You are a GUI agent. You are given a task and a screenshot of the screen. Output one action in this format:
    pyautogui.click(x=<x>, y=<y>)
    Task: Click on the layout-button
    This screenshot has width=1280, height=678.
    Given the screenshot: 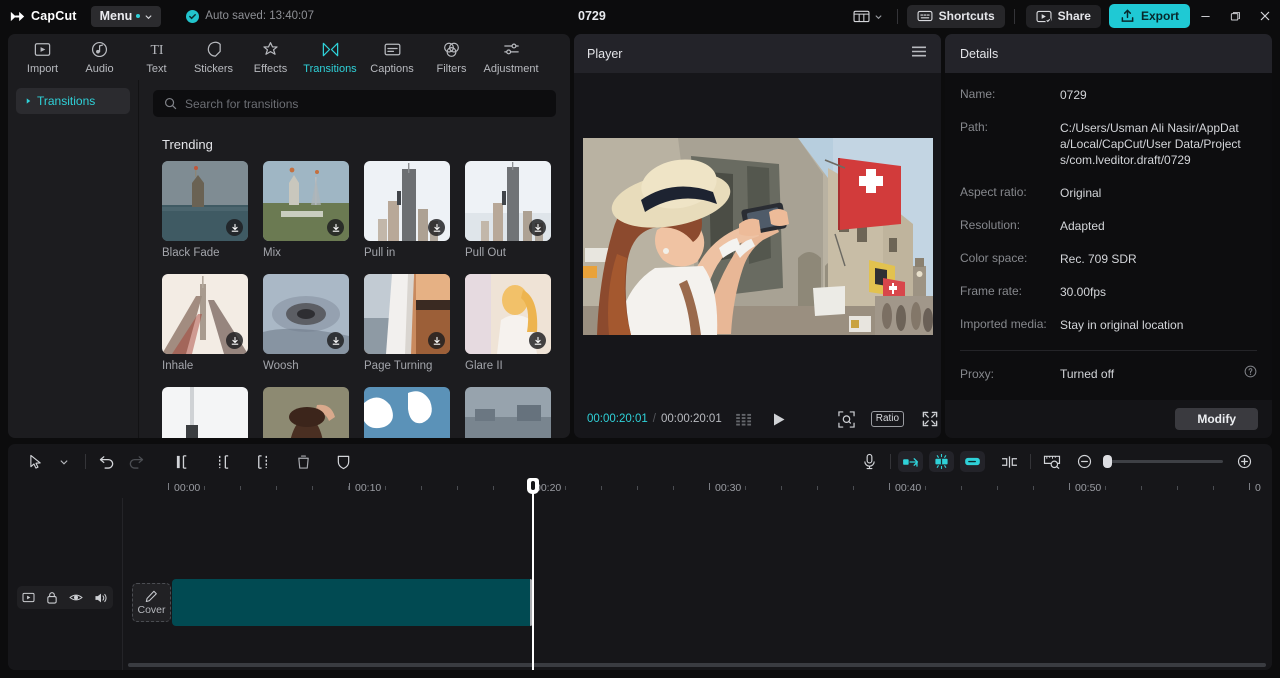 What is the action you would take?
    pyautogui.click(x=868, y=16)
    